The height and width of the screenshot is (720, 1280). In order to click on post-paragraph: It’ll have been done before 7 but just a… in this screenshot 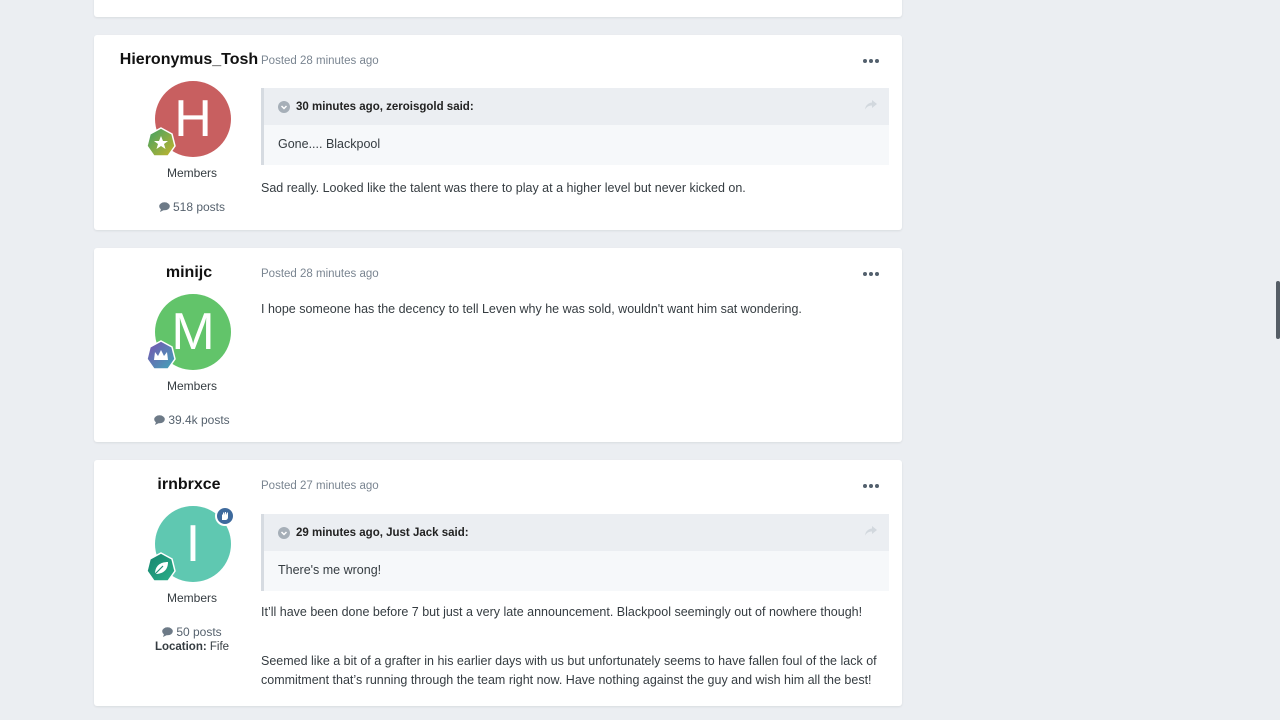, I will do `click(562, 612)`.